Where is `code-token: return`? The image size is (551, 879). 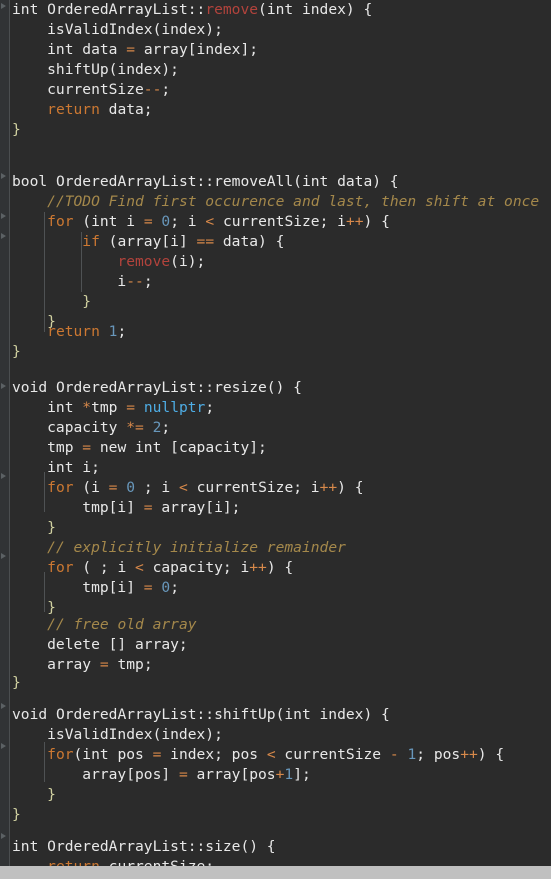
code-token: return is located at coordinates (73, 331).